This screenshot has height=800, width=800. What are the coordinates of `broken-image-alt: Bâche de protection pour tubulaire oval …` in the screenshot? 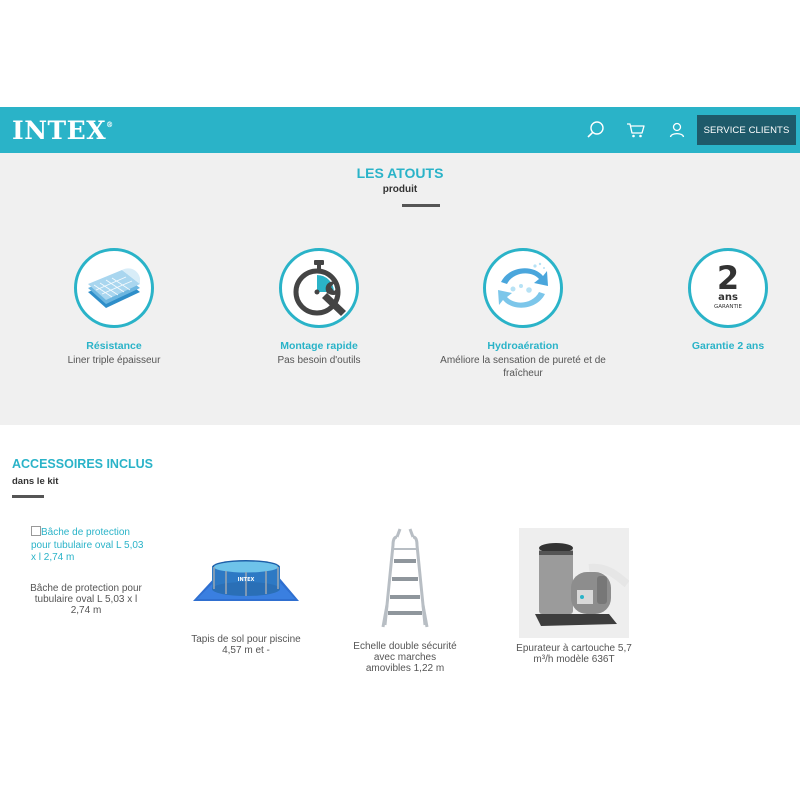 It's located at (90, 545).